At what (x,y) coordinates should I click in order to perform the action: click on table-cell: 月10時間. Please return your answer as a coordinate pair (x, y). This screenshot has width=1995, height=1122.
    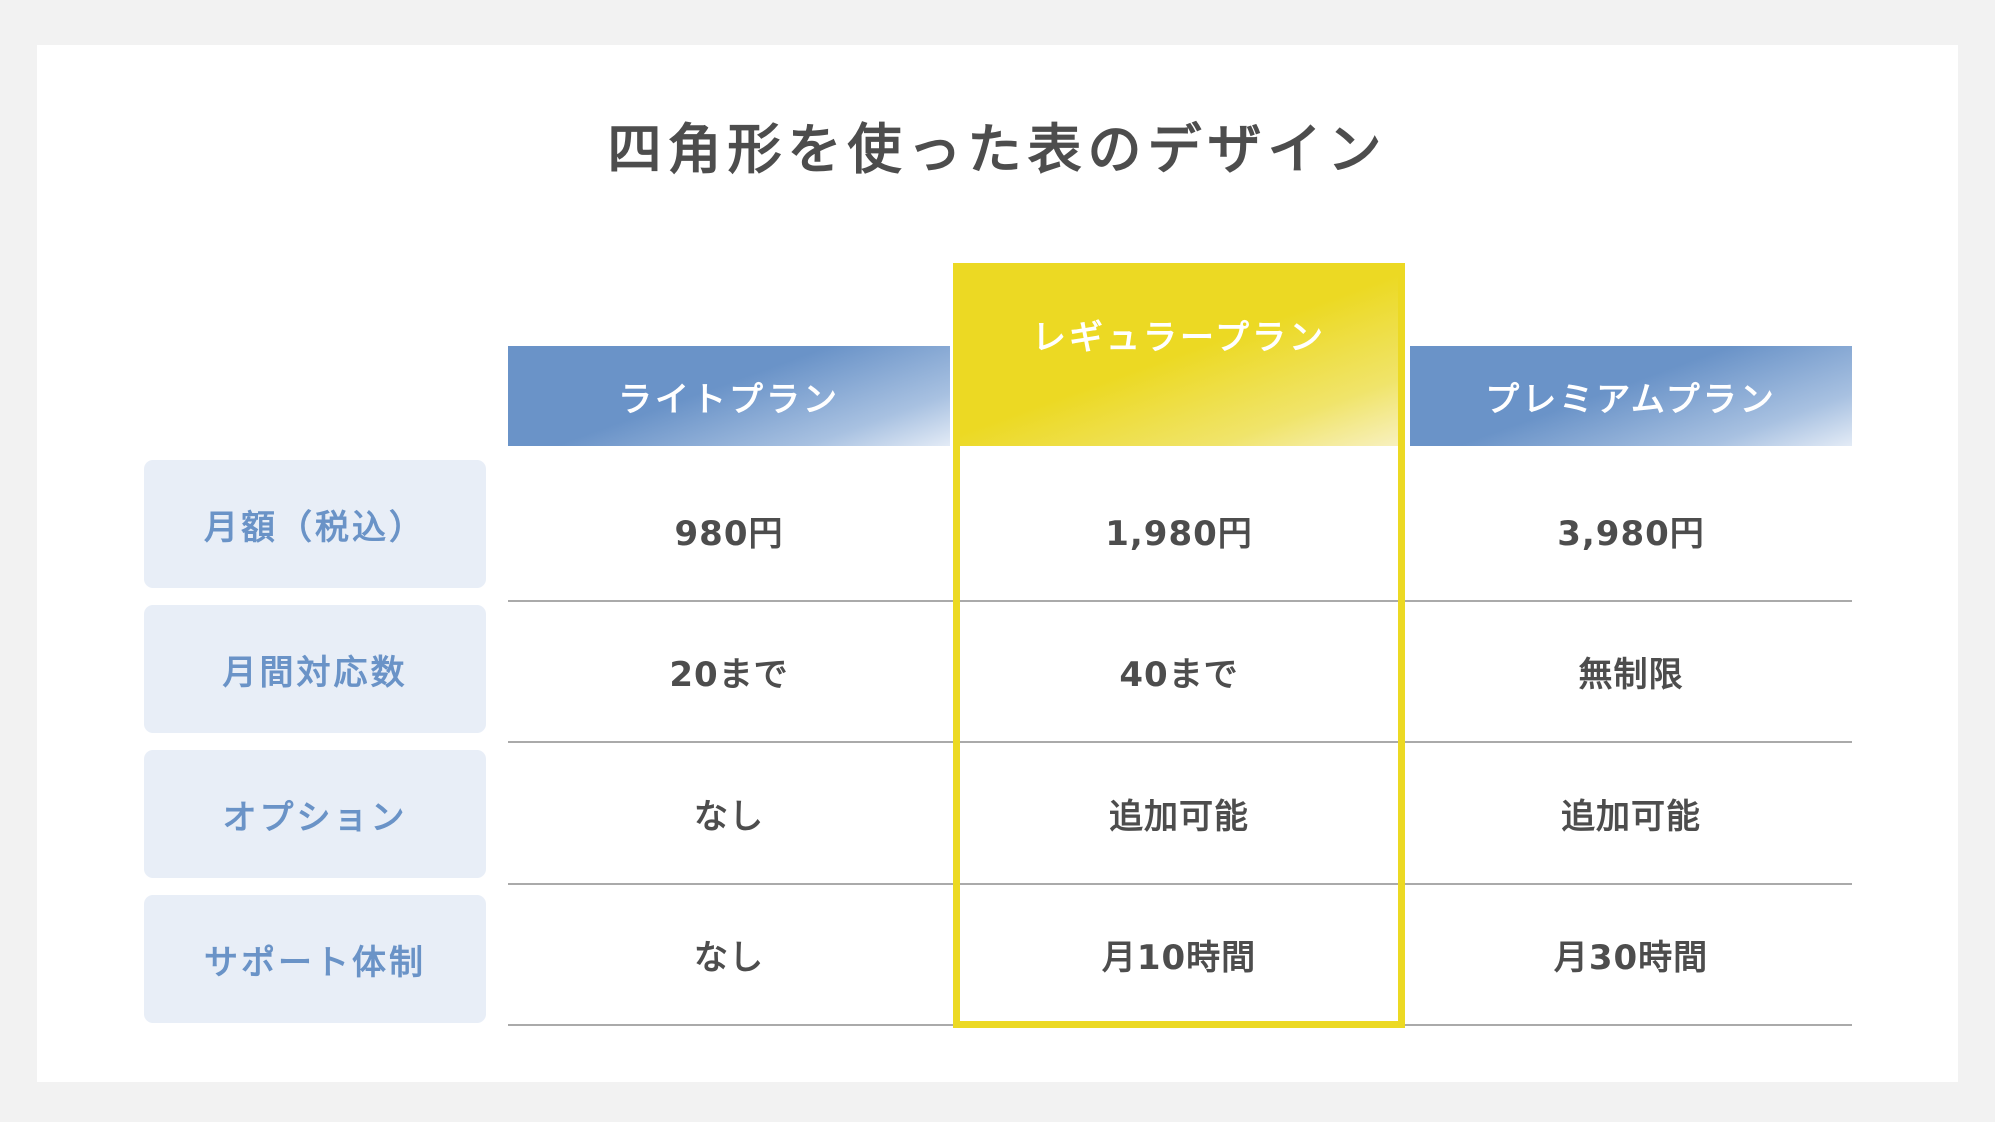
    Looking at the image, I should click on (1179, 957).